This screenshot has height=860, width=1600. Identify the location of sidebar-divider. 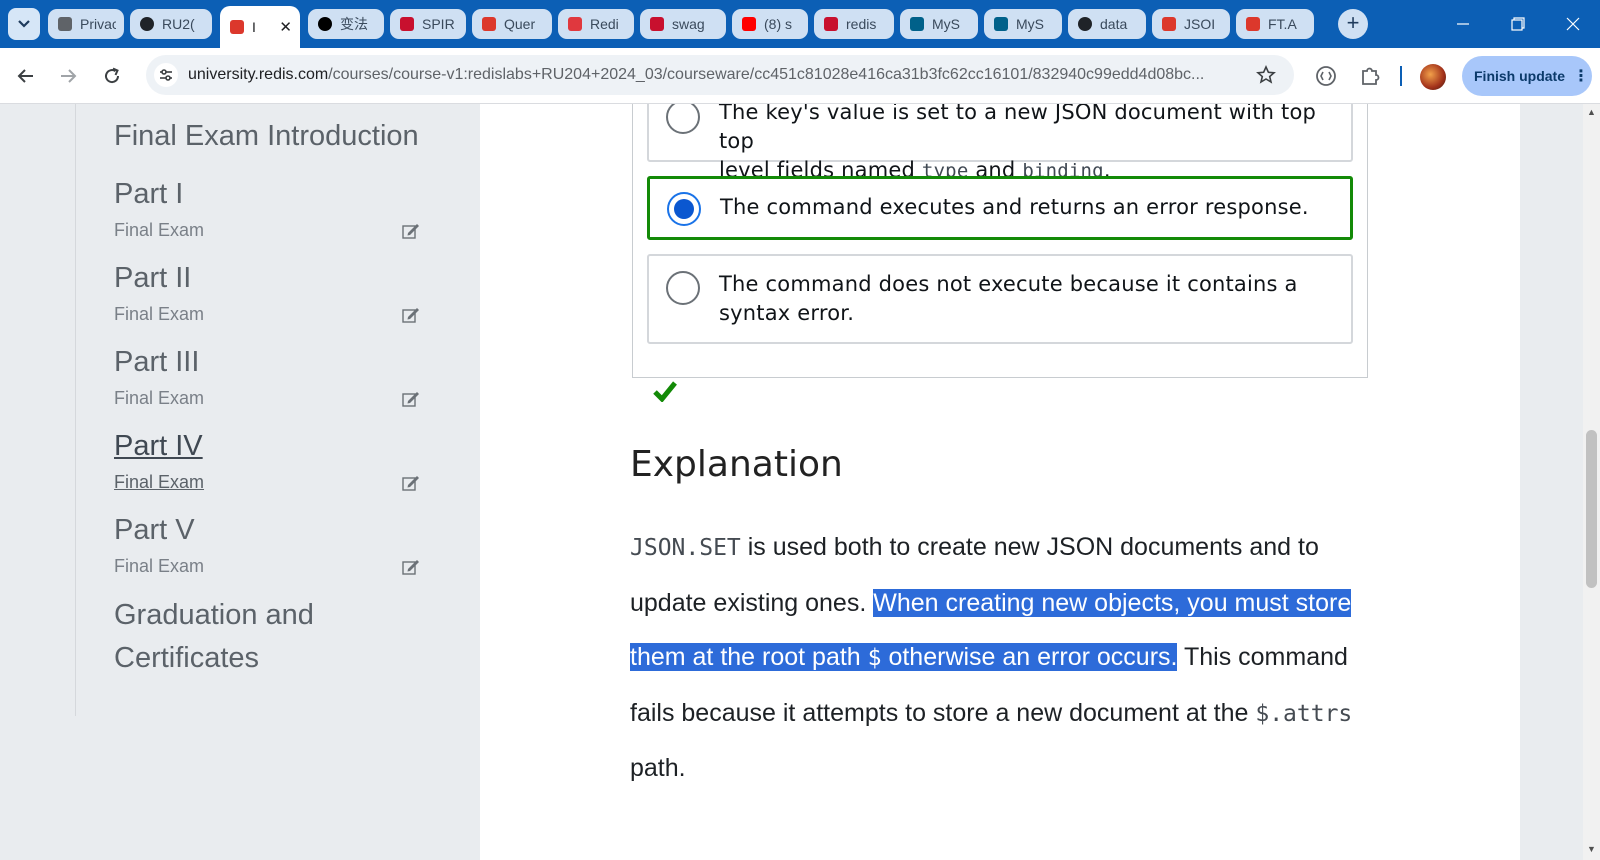
(75, 410).